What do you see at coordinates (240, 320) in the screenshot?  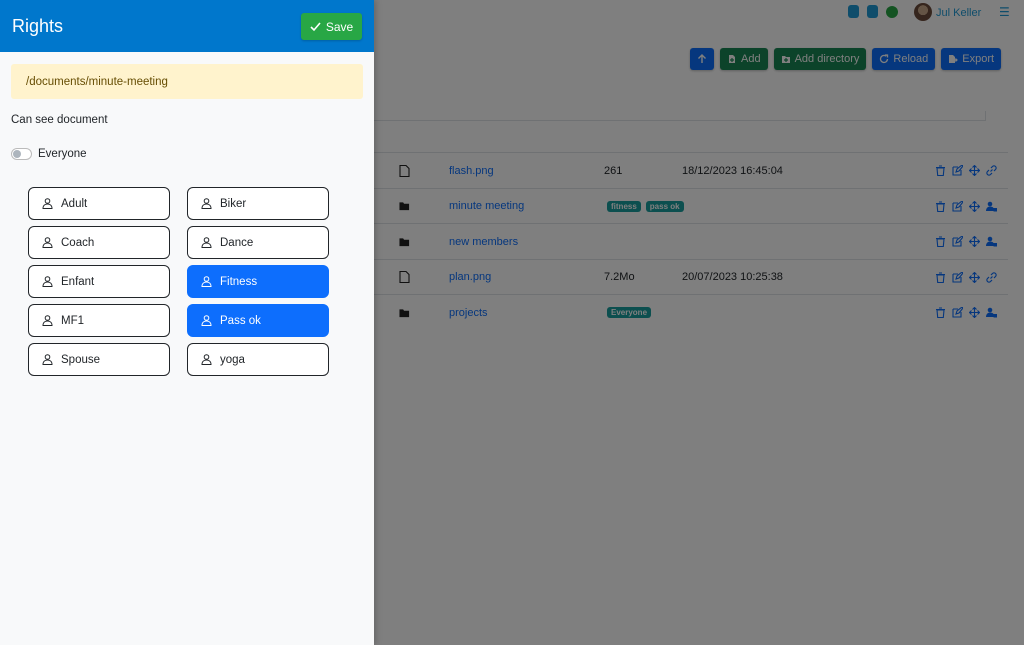 I see `group-label: Pass ok` at bounding box center [240, 320].